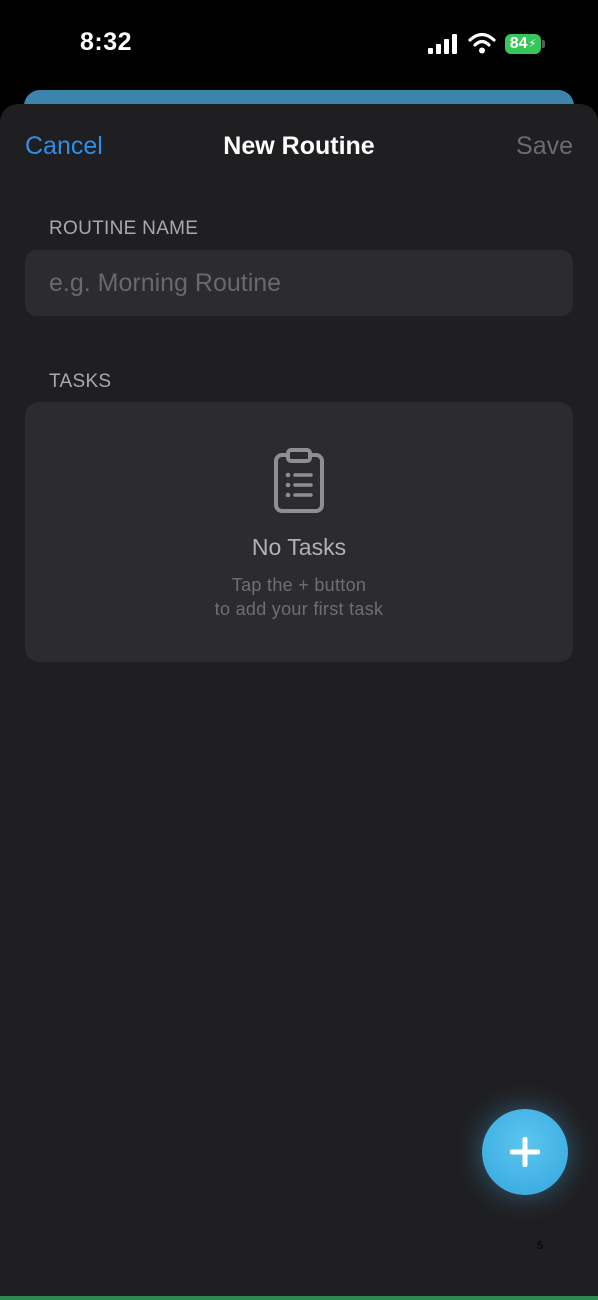  I want to click on clipboard-list-icon, so click(299, 480).